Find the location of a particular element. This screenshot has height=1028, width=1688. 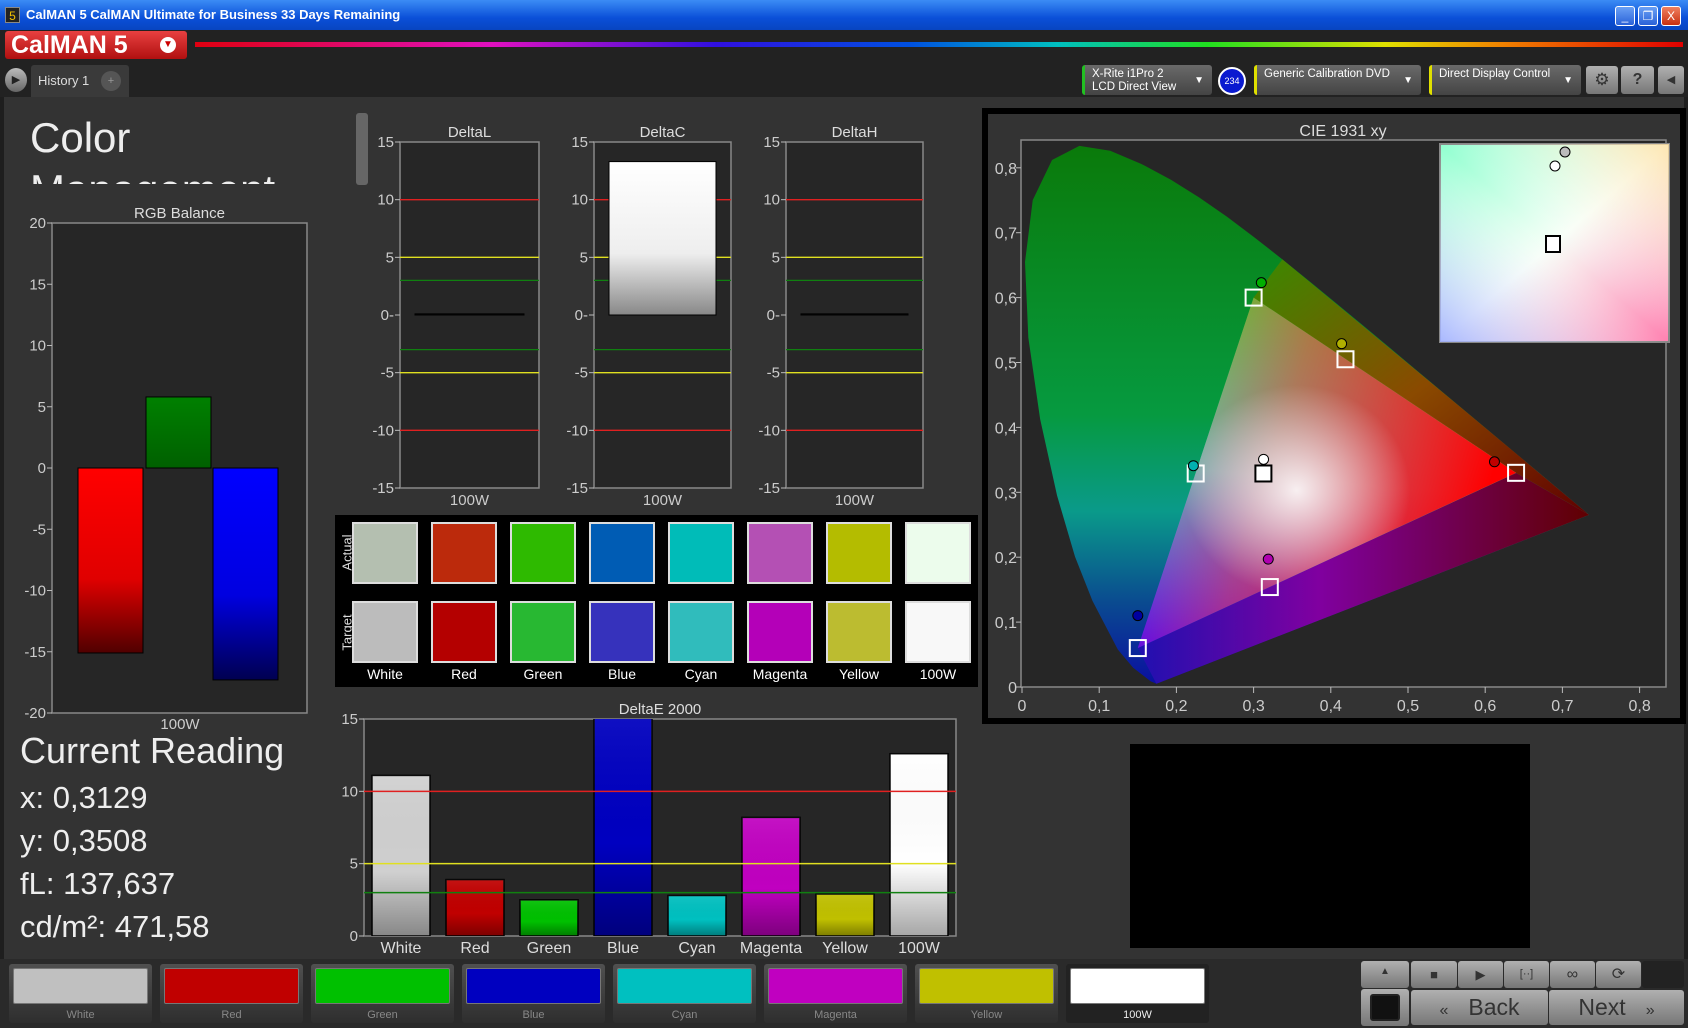

x-tick-label: 0,7 is located at coordinates (1562, 706).